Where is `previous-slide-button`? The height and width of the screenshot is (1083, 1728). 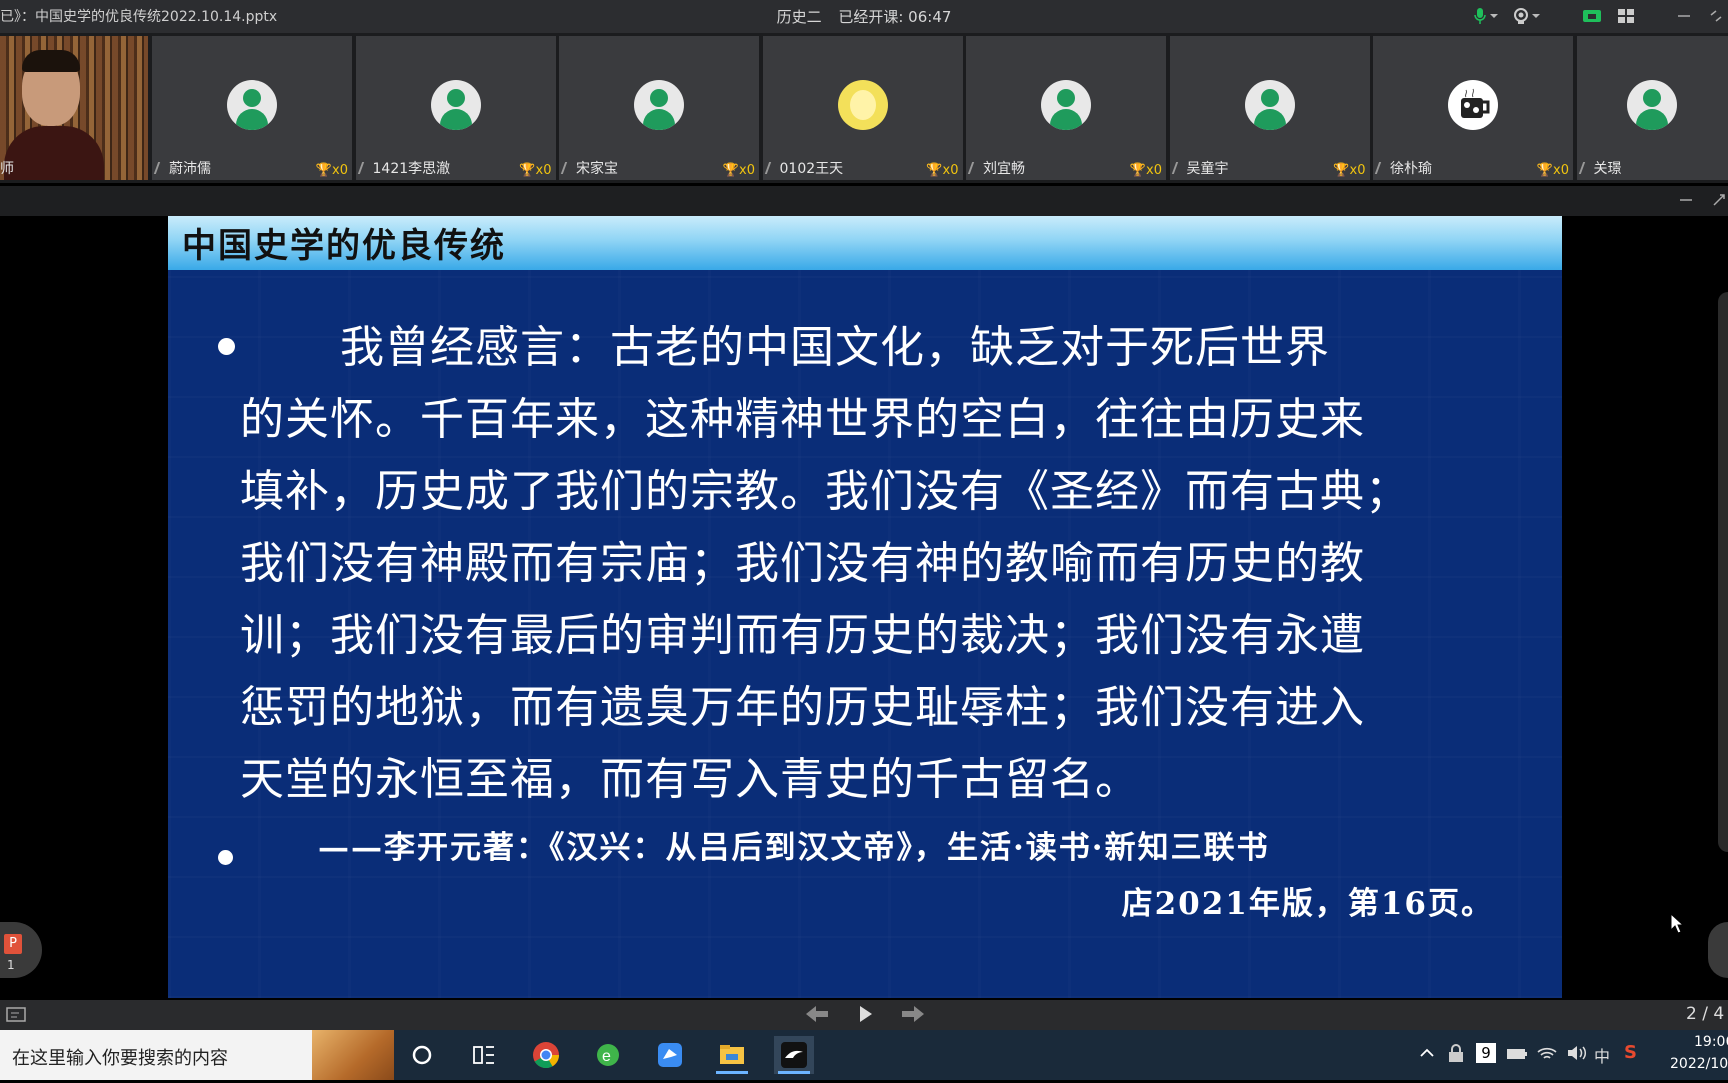 previous-slide-button is located at coordinates (817, 1015).